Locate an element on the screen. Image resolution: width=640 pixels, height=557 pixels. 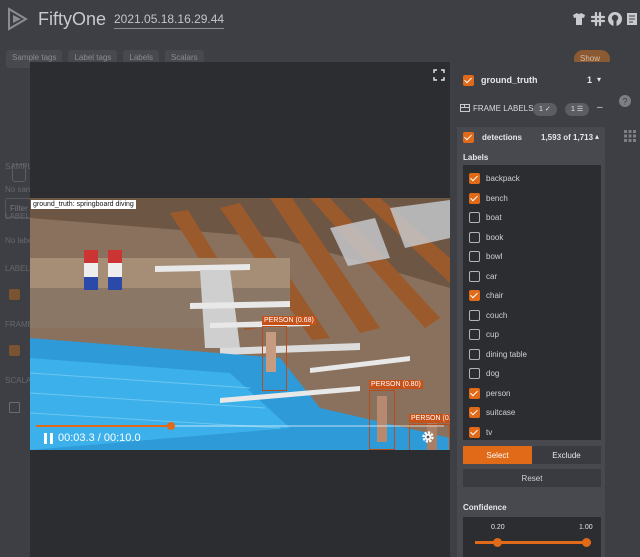
confidence-max-handle is located at coordinates (586, 542).